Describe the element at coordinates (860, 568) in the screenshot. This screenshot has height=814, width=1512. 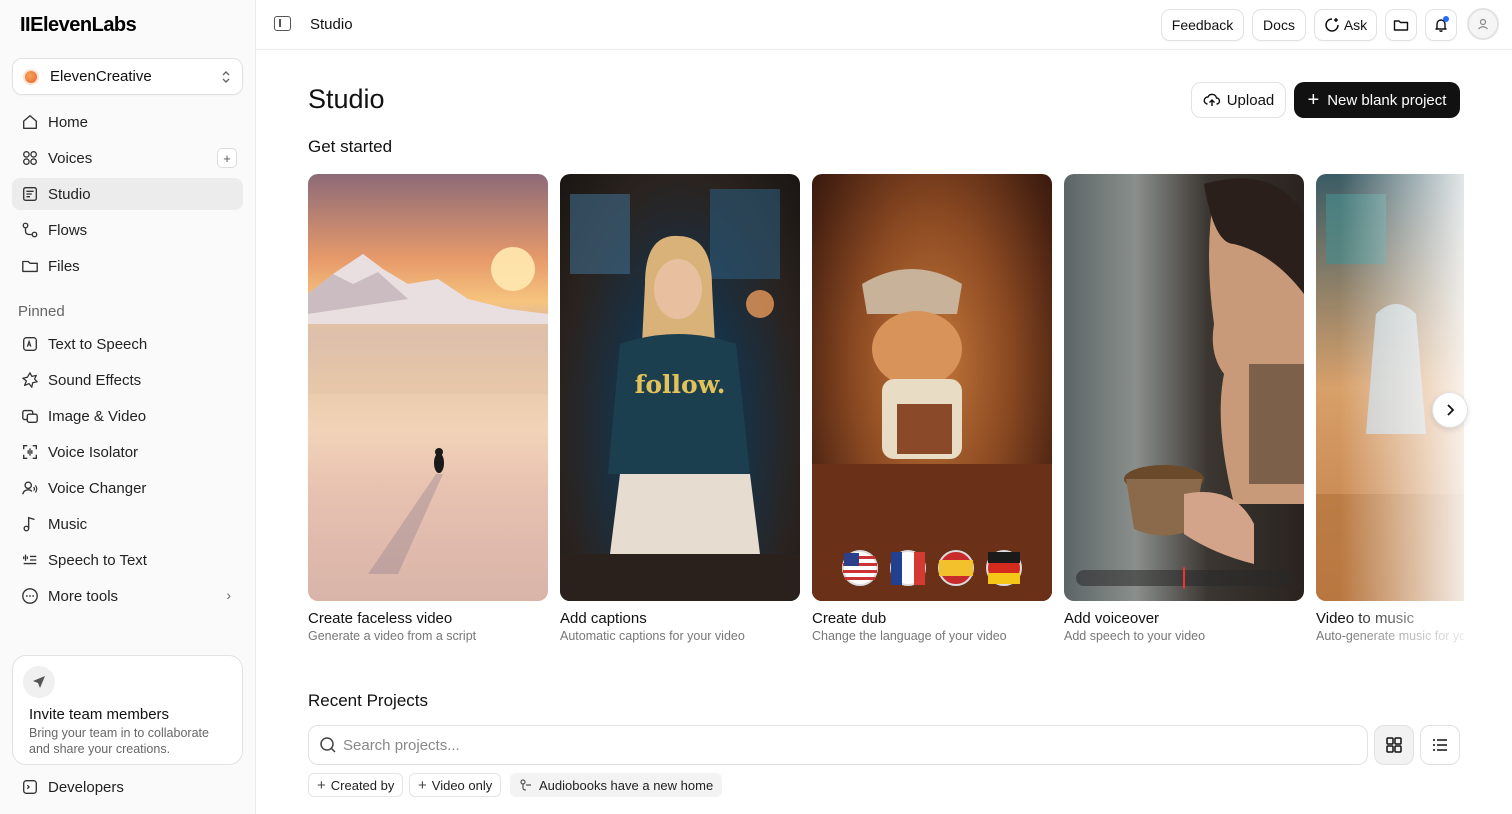
I see `us-flag-icon` at that location.